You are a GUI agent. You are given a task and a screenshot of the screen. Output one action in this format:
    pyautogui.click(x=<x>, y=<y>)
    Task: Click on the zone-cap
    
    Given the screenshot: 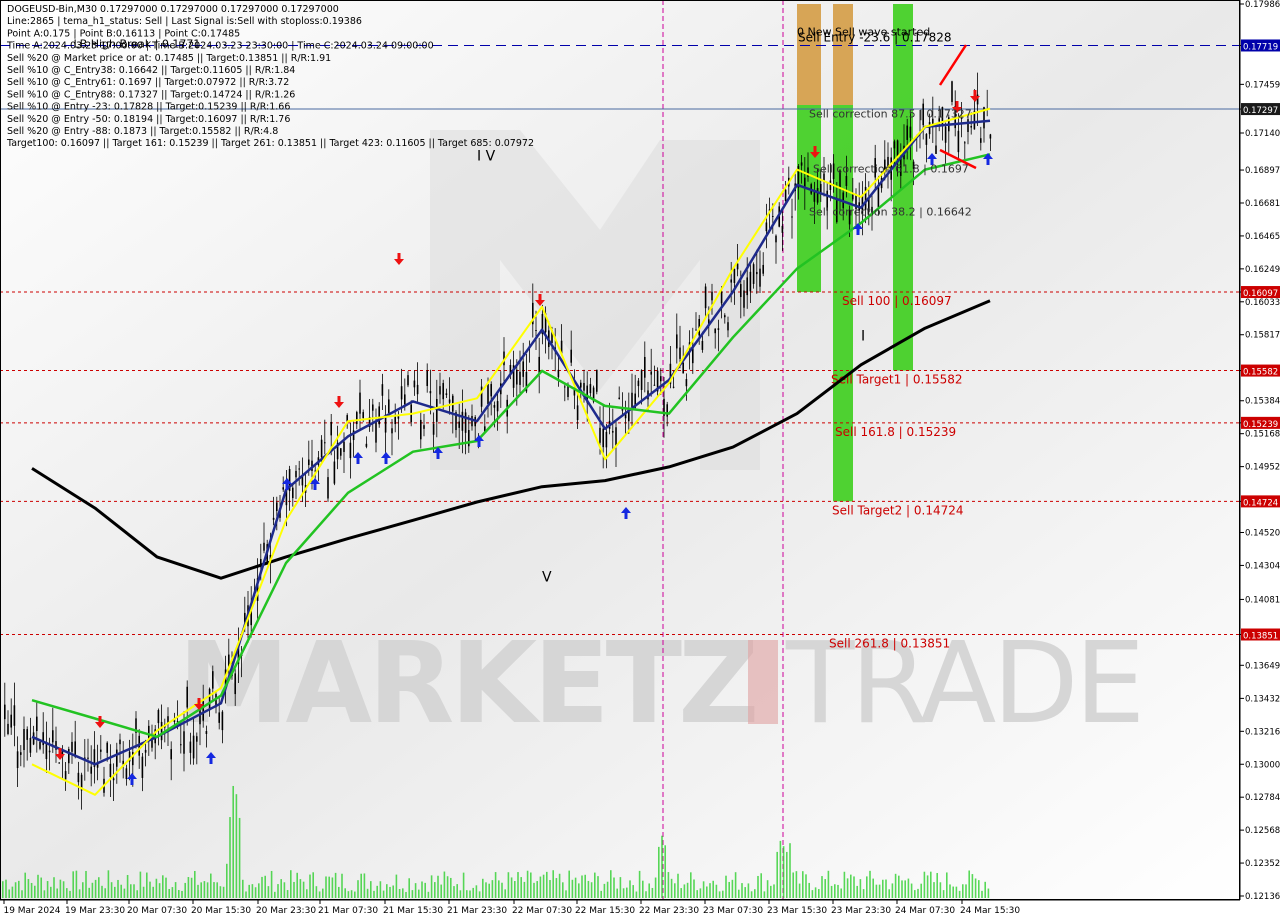 What is the action you would take?
    pyautogui.click(x=843, y=54)
    